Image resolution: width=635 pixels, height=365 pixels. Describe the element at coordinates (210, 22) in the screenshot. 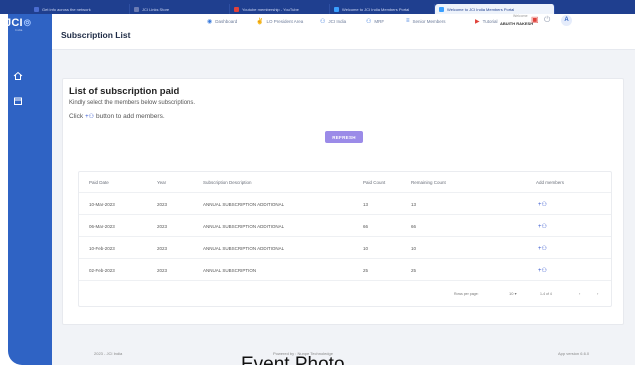

I see `dashboard-icon: ◉` at that location.